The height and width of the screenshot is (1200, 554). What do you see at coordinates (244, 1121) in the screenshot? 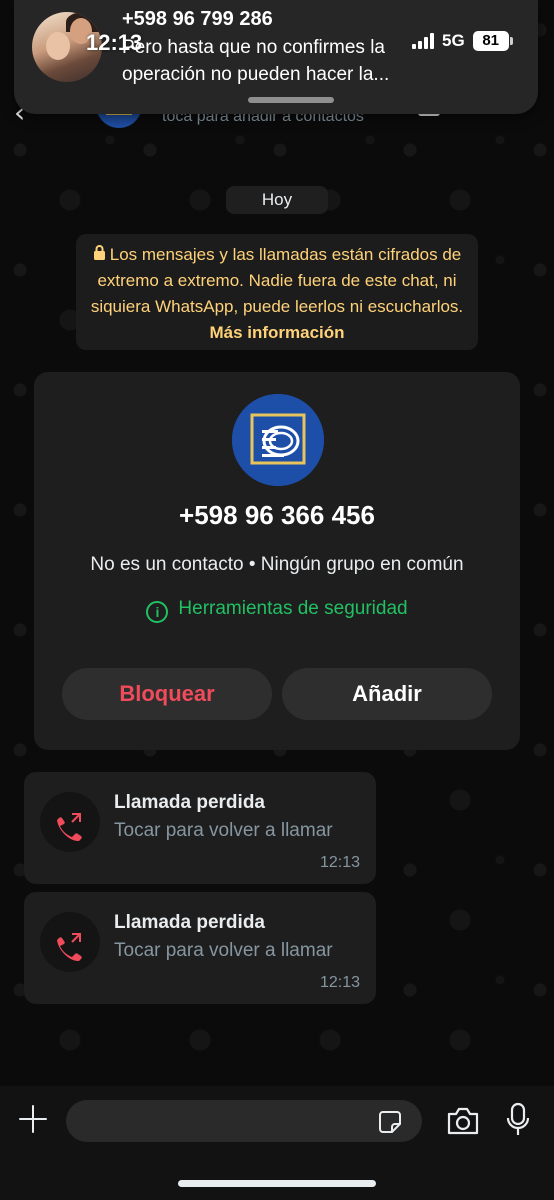
I see `message-input` at bounding box center [244, 1121].